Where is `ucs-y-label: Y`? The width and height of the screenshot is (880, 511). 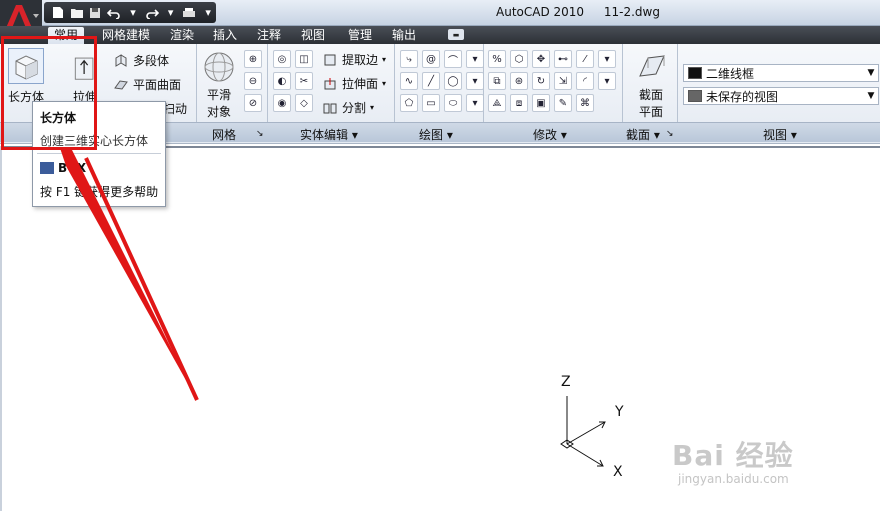
ucs-y-label: Y is located at coordinates (619, 412).